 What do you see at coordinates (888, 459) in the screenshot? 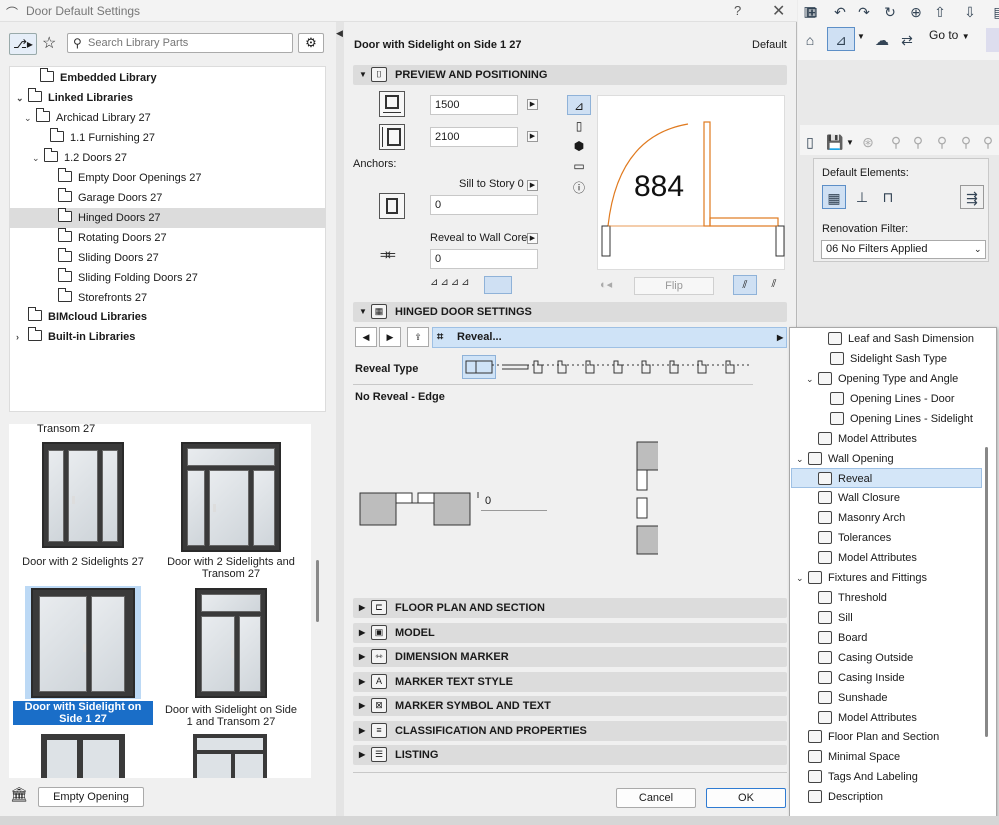
I see `popup-item-wall-opening: ⌄ Wall Opening` at bounding box center [888, 459].